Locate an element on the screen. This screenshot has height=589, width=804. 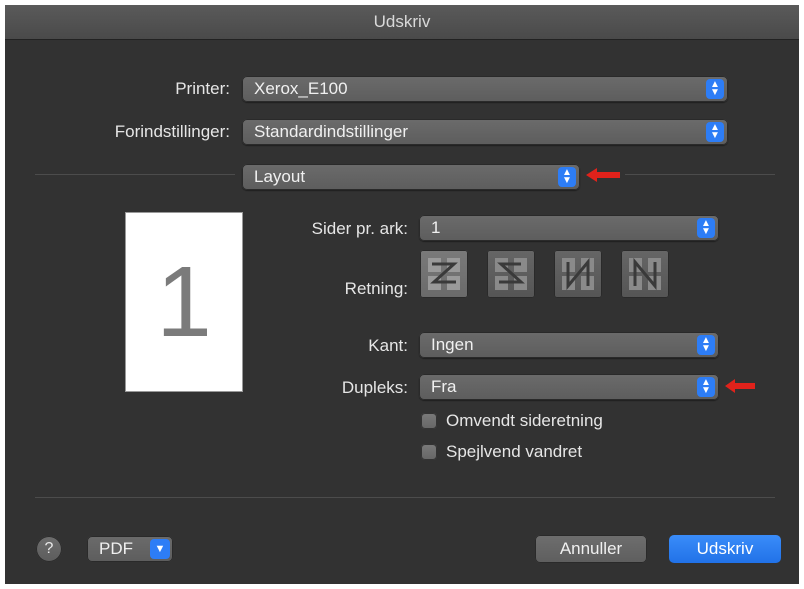
pages-per-sheet-label: Sider pr. ark: is located at coordinates (359, 228).